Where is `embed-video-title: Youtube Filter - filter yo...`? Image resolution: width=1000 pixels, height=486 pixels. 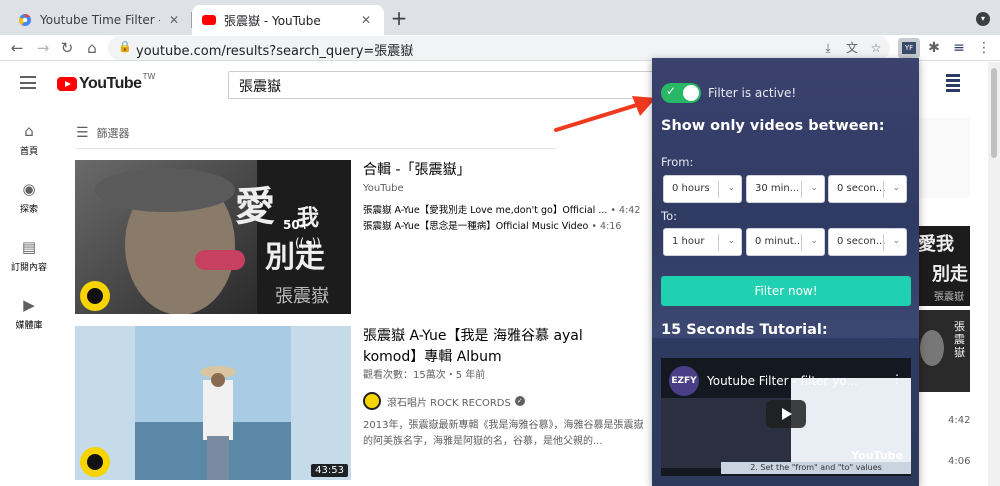
embed-video-title: Youtube Filter - filter yo... is located at coordinates (782, 381).